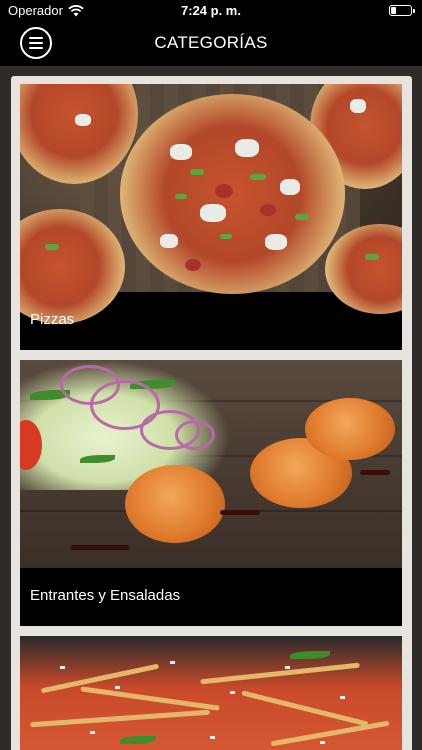 This screenshot has width=422, height=750. What do you see at coordinates (52, 319) in the screenshot?
I see `category-label-pizzas: Pizzas` at bounding box center [52, 319].